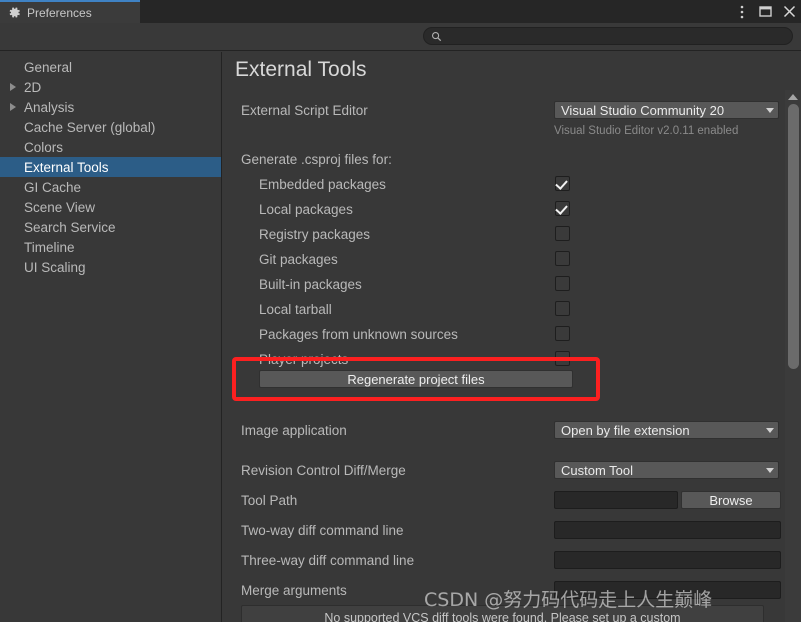  I want to click on sidebar-item-label: UI Scaling, so click(55, 267).